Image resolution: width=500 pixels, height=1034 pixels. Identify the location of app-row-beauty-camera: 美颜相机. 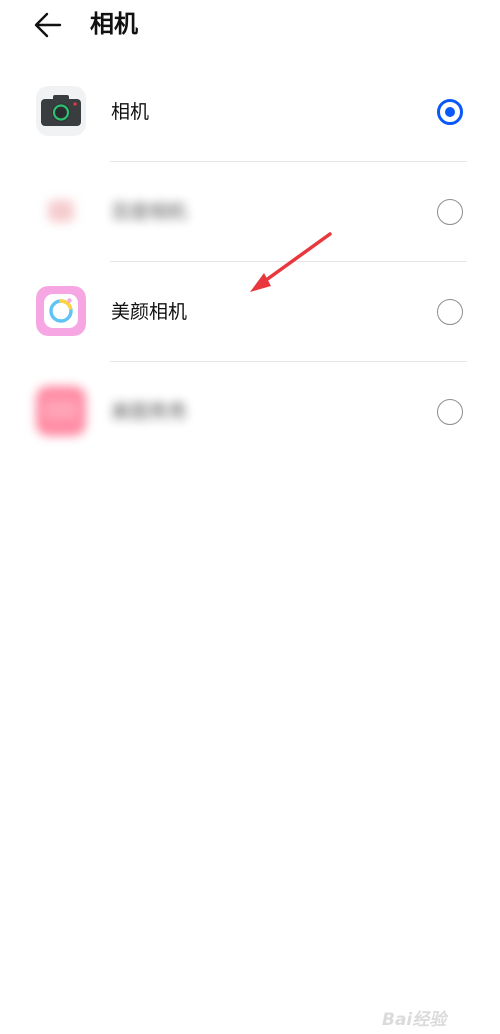
(250, 312).